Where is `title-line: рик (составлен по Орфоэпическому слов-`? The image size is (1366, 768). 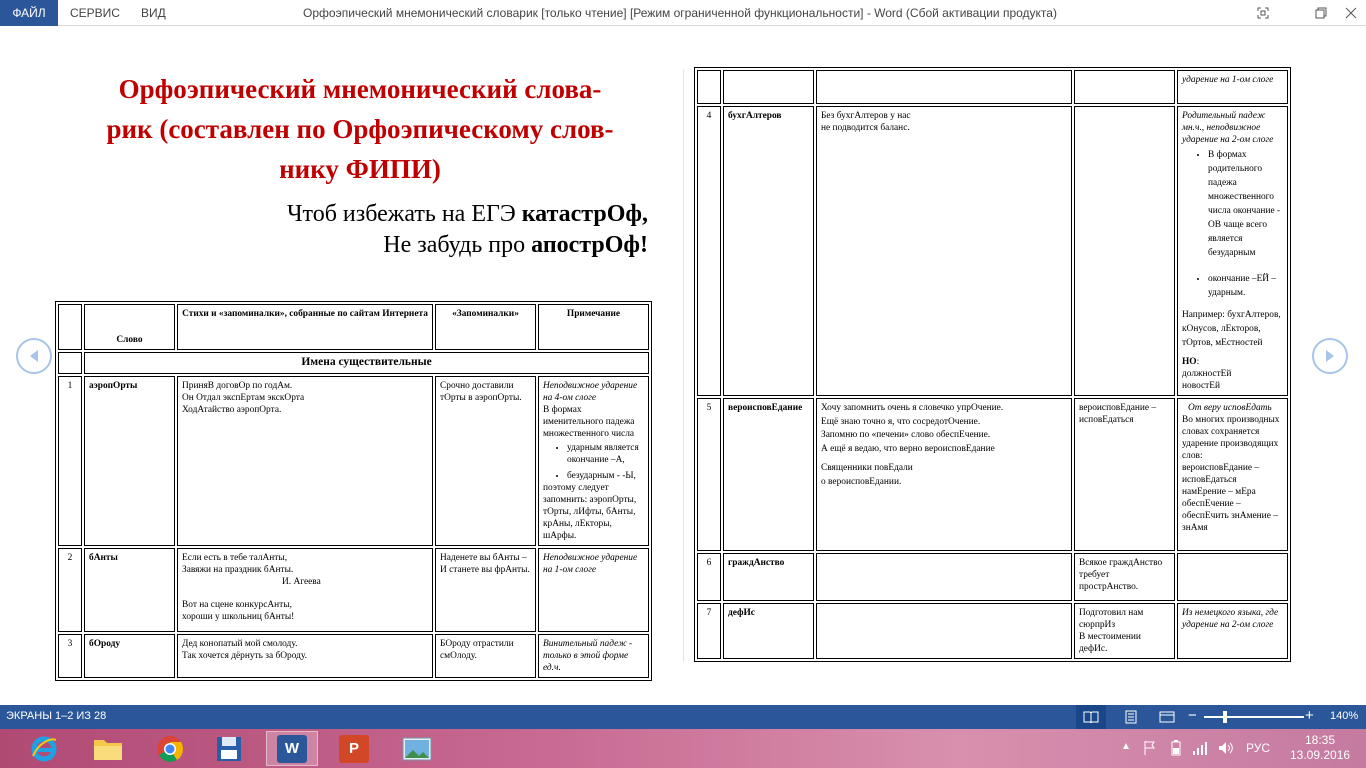 title-line: рик (составлен по Орфоэпическому слов- is located at coordinates (360, 129).